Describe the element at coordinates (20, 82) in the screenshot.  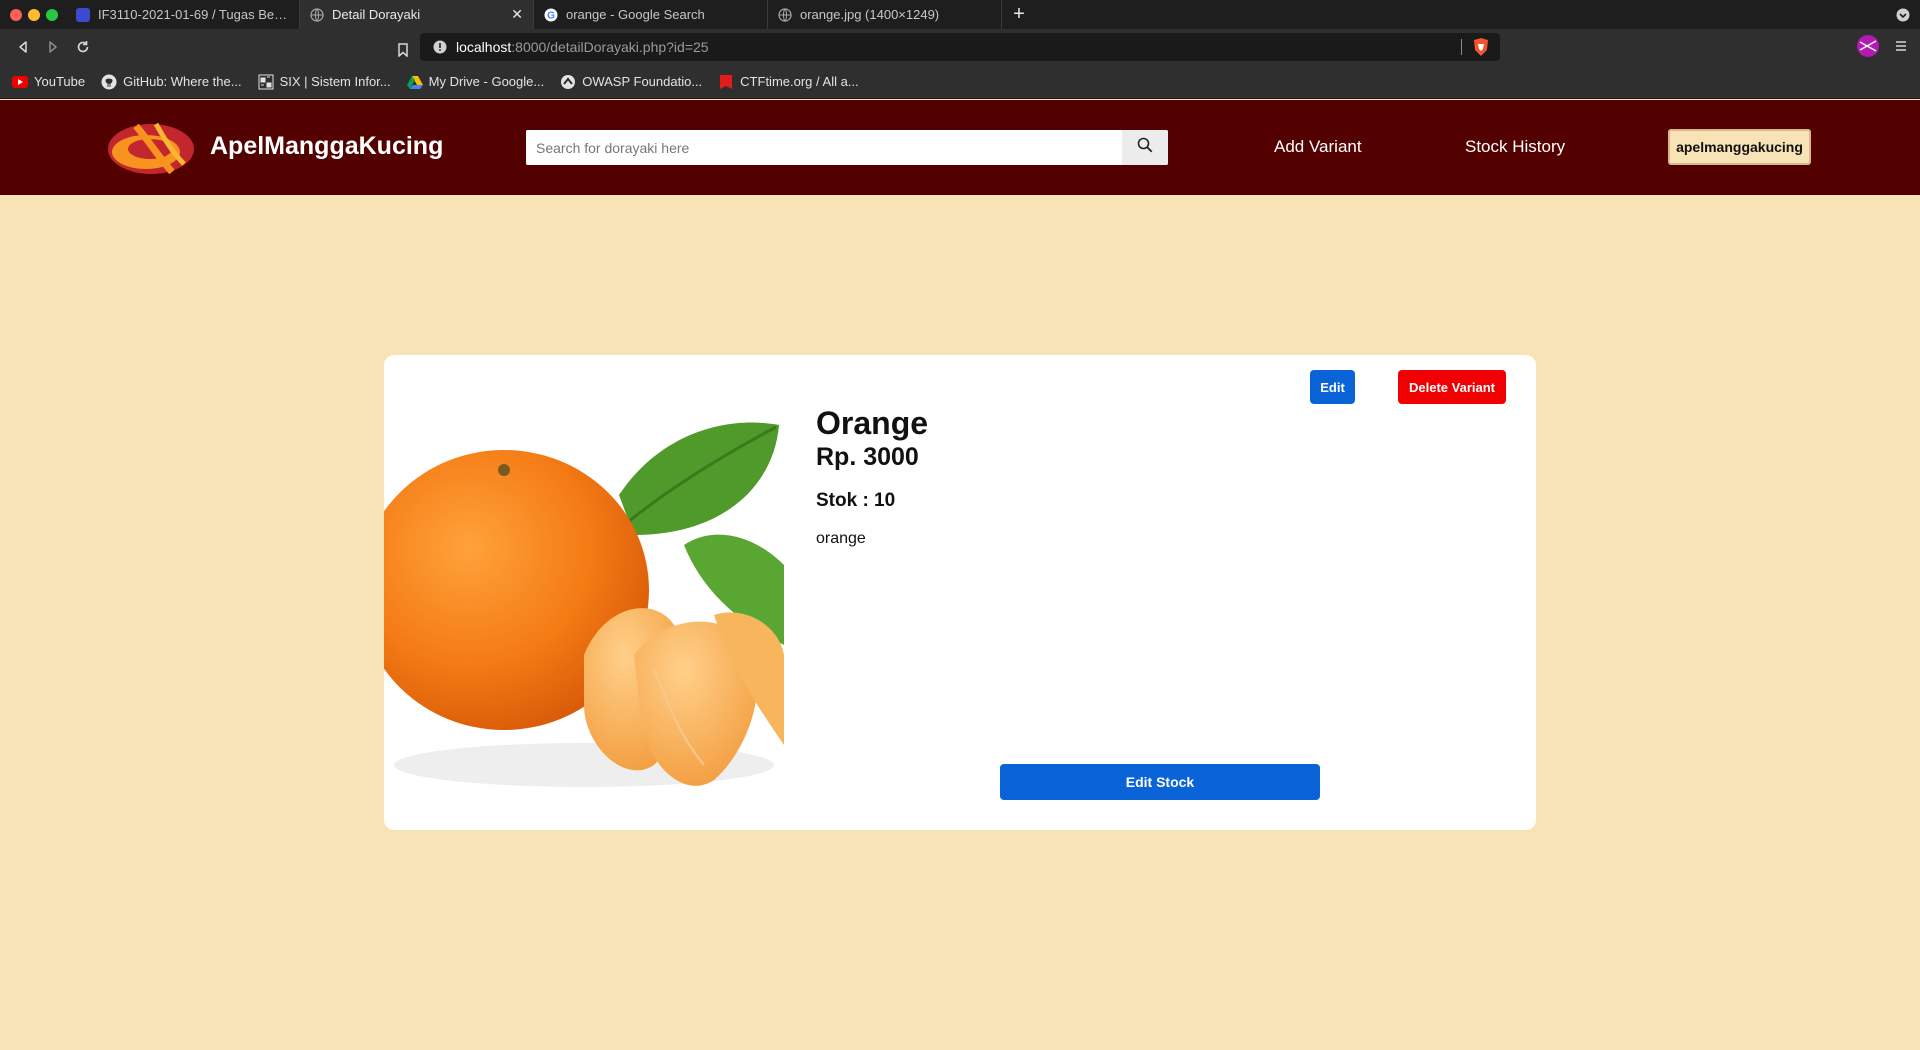
I see `youtube-icon` at that location.